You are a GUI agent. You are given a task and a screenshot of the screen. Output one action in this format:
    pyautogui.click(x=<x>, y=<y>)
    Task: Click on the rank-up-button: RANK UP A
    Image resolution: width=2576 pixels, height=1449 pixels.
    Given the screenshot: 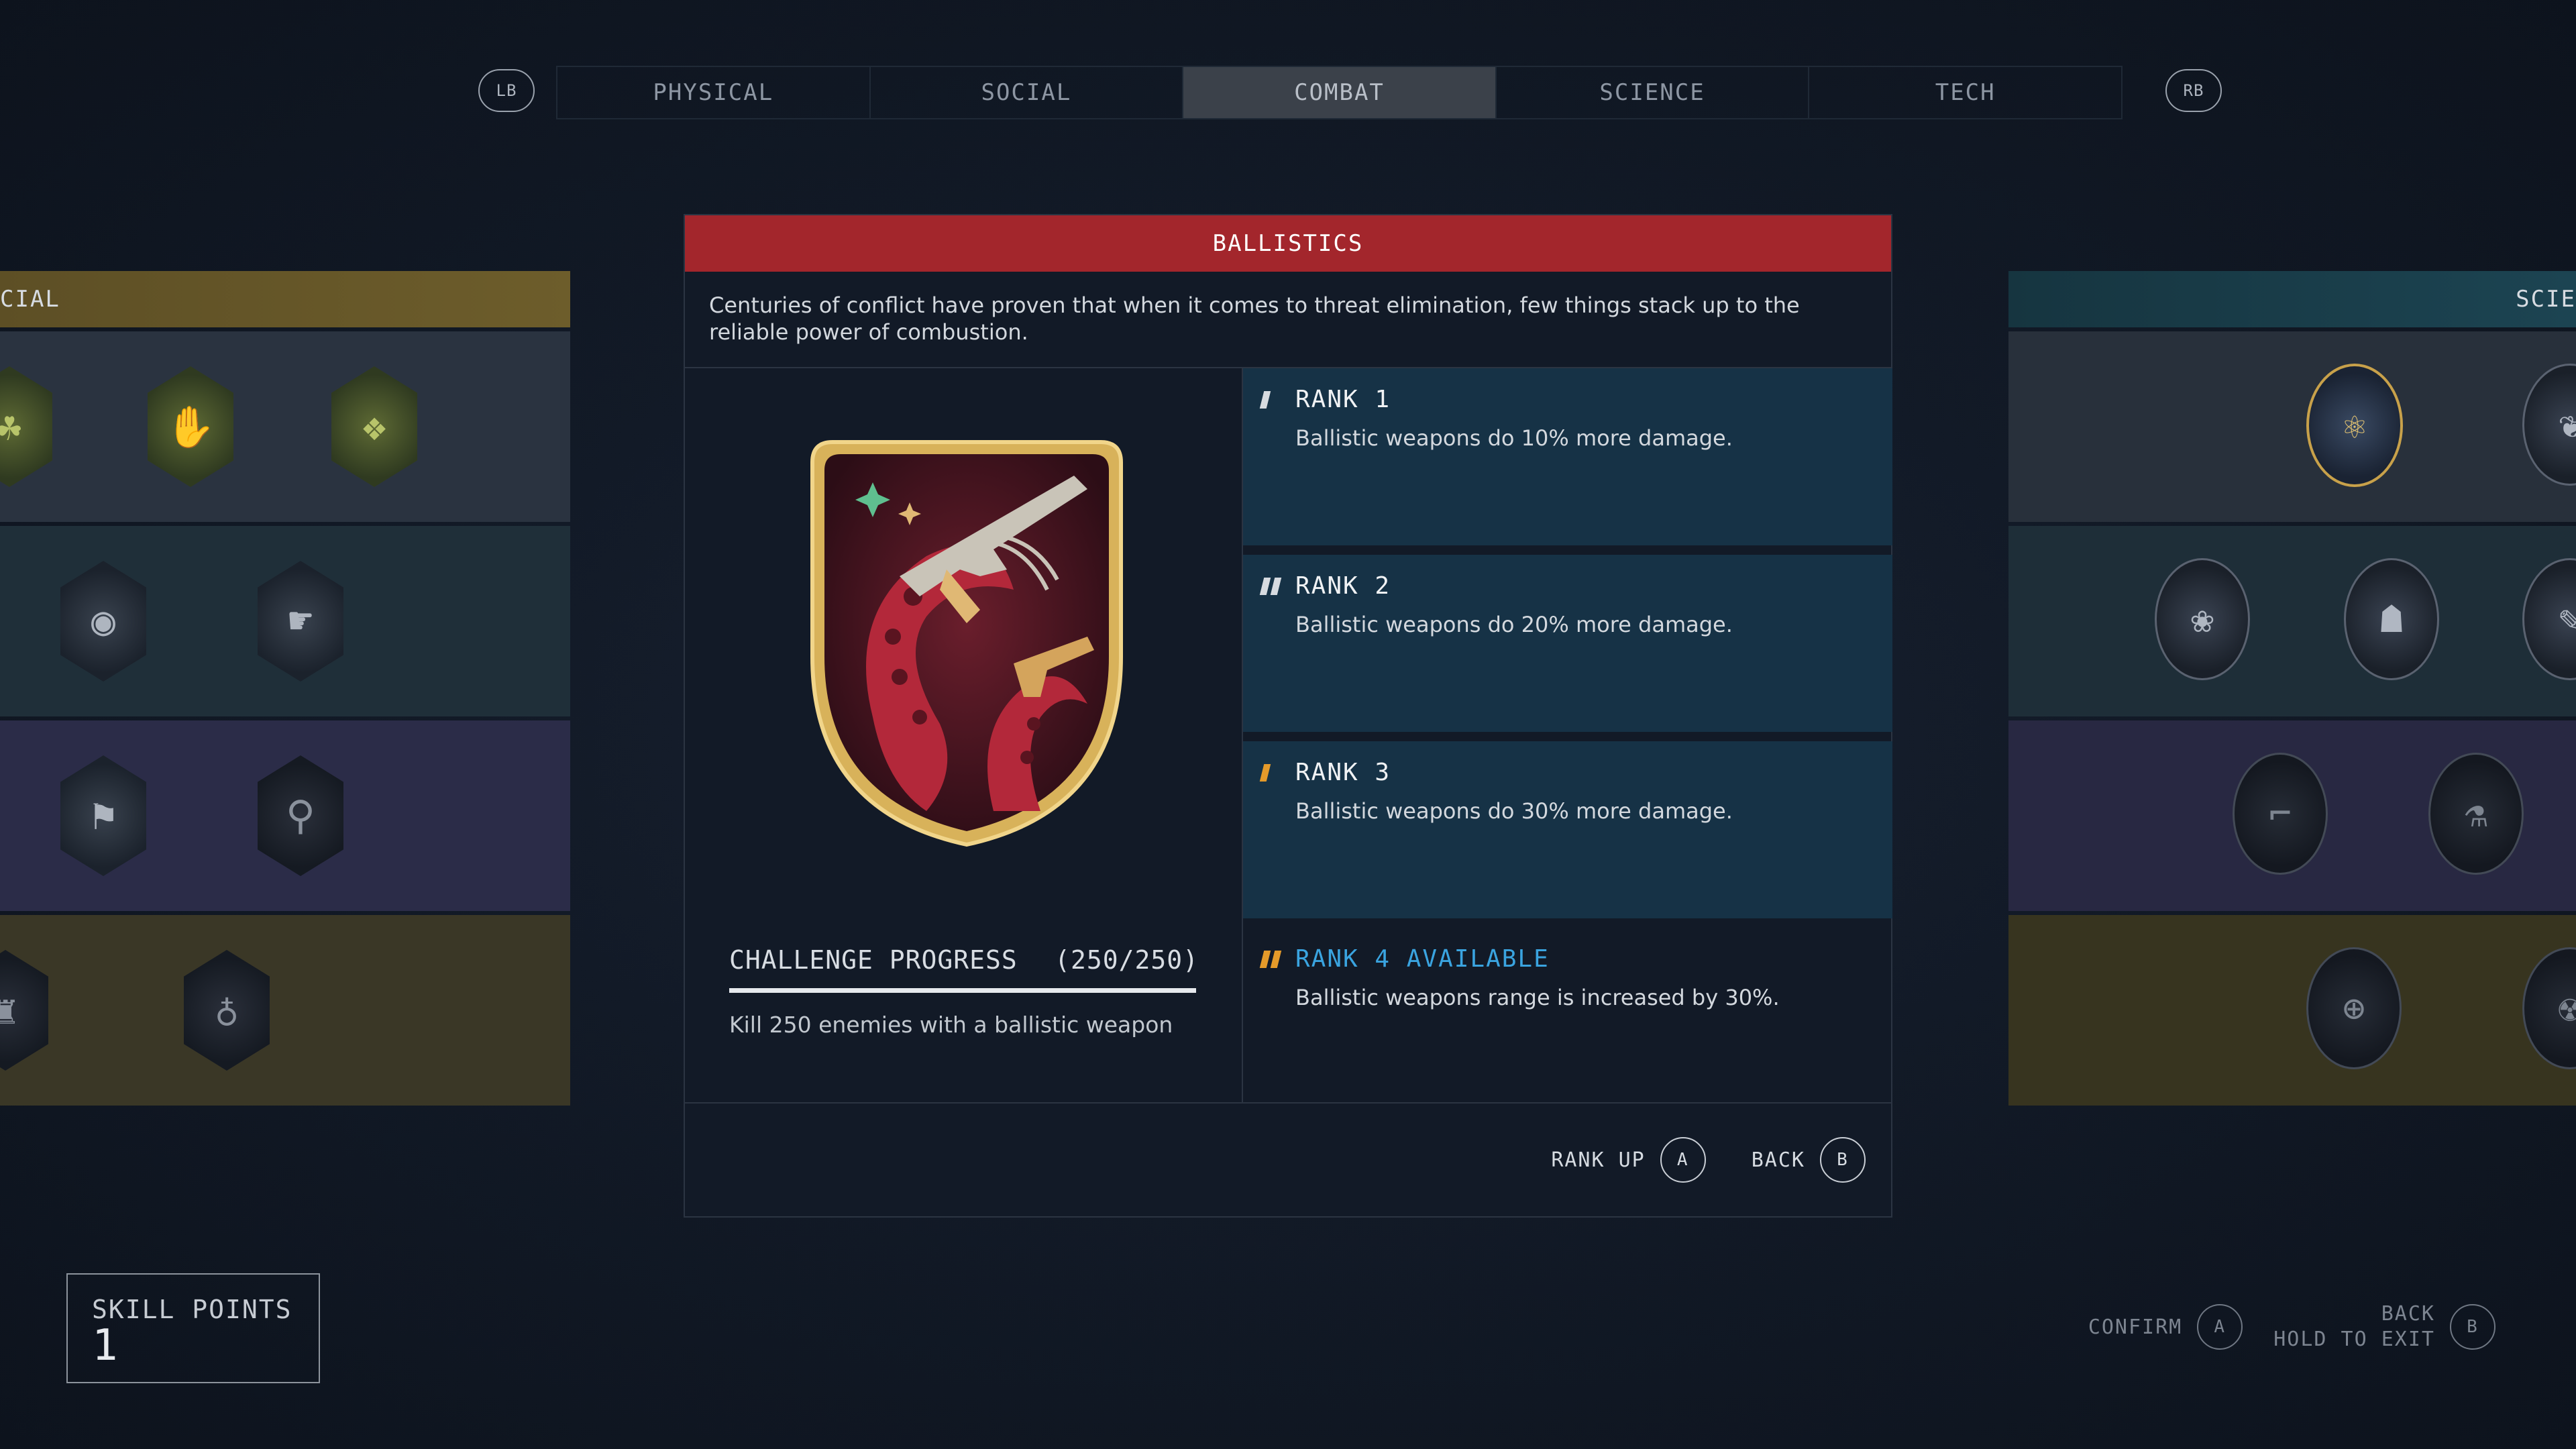 What is the action you would take?
    pyautogui.click(x=1628, y=1160)
    